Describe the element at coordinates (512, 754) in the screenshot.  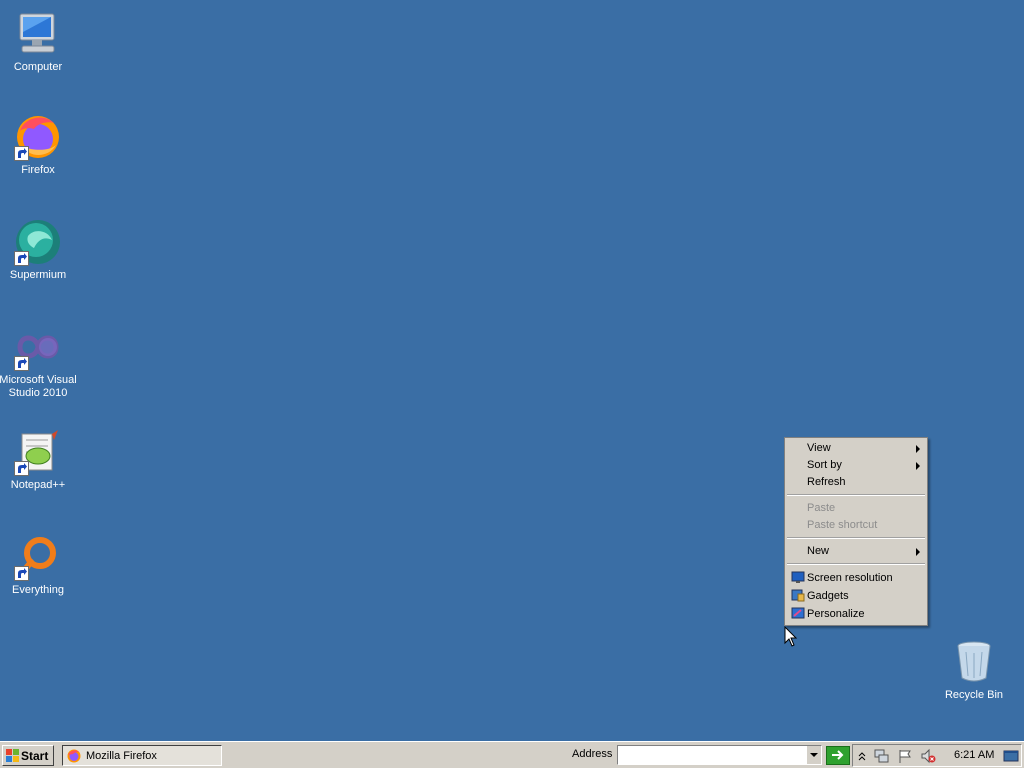
I see `taskbar: Start Mozilla Firefox Address 6:21 AM` at that location.